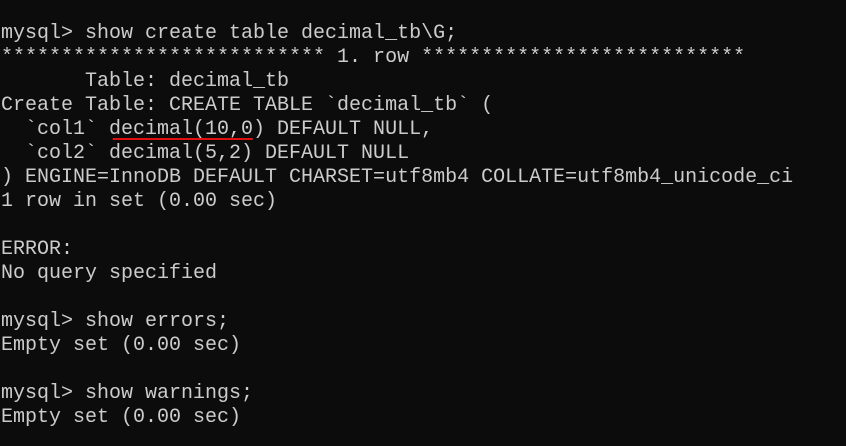 The image size is (846, 446). I want to click on command-line: mysql> show create table decimal_tb\G;, so click(229, 33).